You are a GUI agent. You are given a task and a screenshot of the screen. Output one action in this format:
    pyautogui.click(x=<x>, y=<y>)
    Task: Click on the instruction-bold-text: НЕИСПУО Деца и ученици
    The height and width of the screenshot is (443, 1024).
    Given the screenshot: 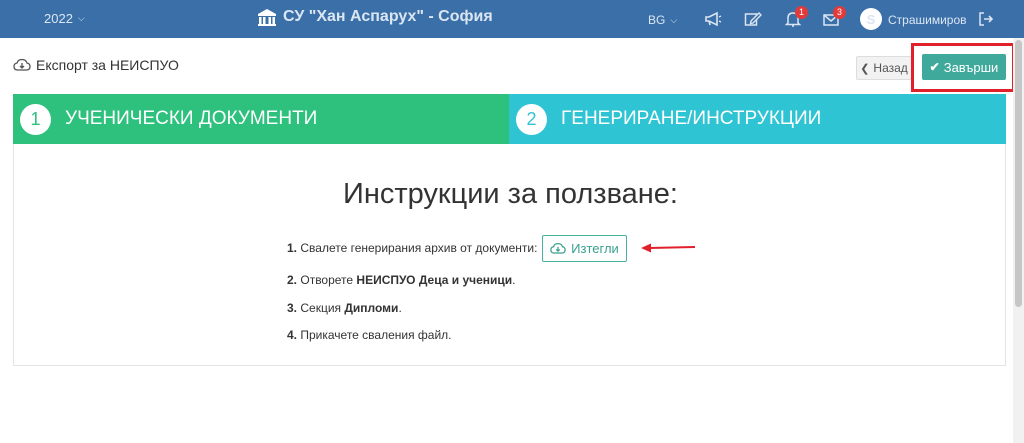 What is the action you would take?
    pyautogui.click(x=434, y=280)
    